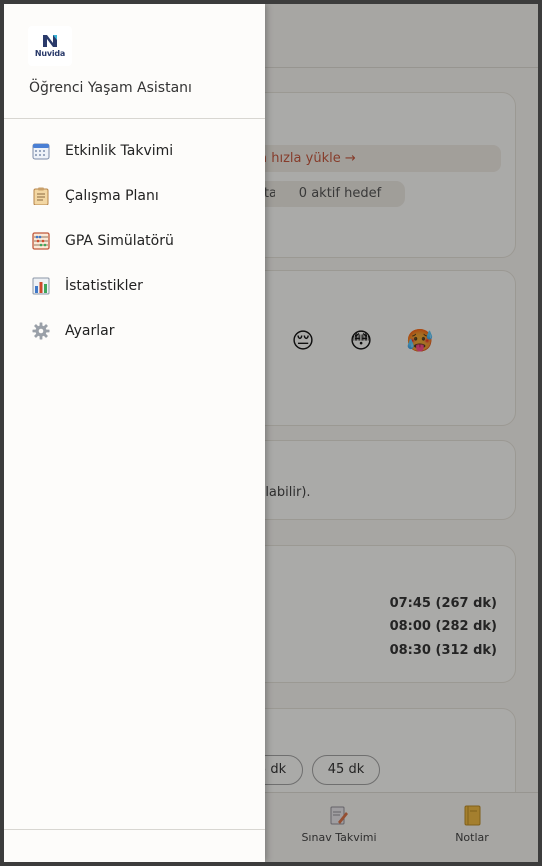 The width and height of the screenshot is (542, 866). I want to click on calendar-icon, so click(41, 151).